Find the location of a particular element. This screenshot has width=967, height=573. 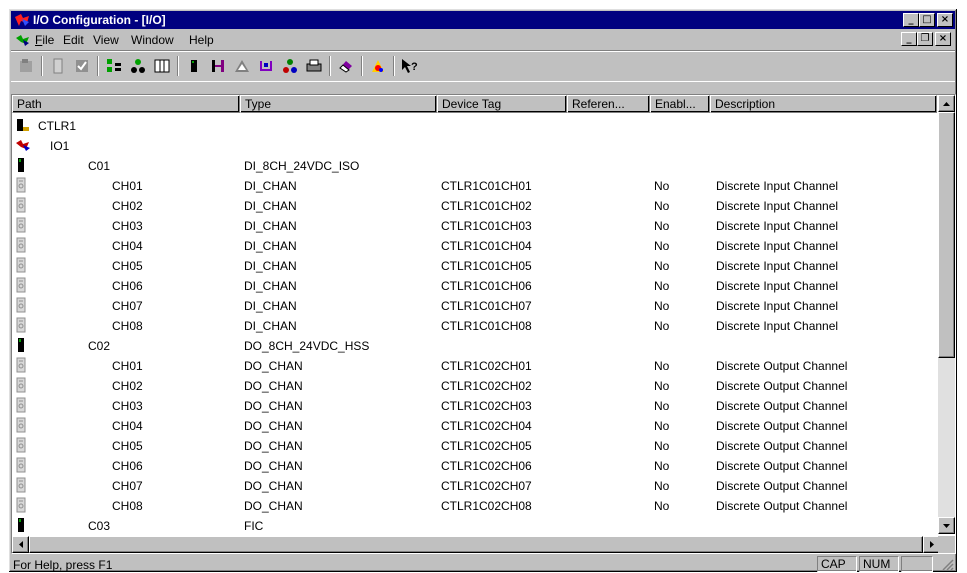

context-help-icon: ? is located at coordinates (410, 66).